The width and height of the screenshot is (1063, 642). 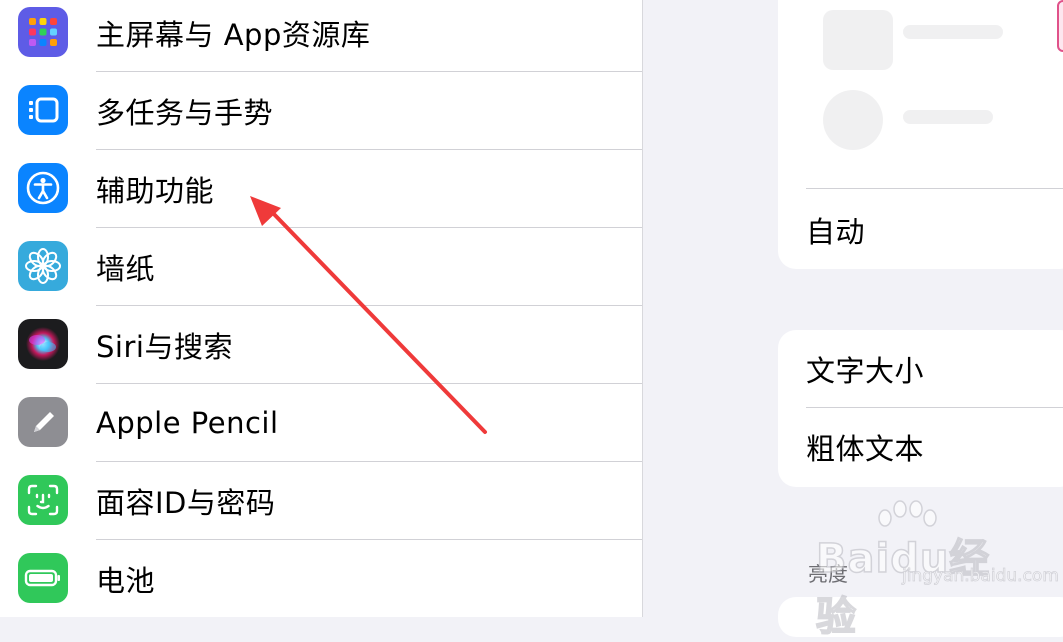 What do you see at coordinates (43, 110) in the screenshot?
I see `multitasking-icon` at bounding box center [43, 110].